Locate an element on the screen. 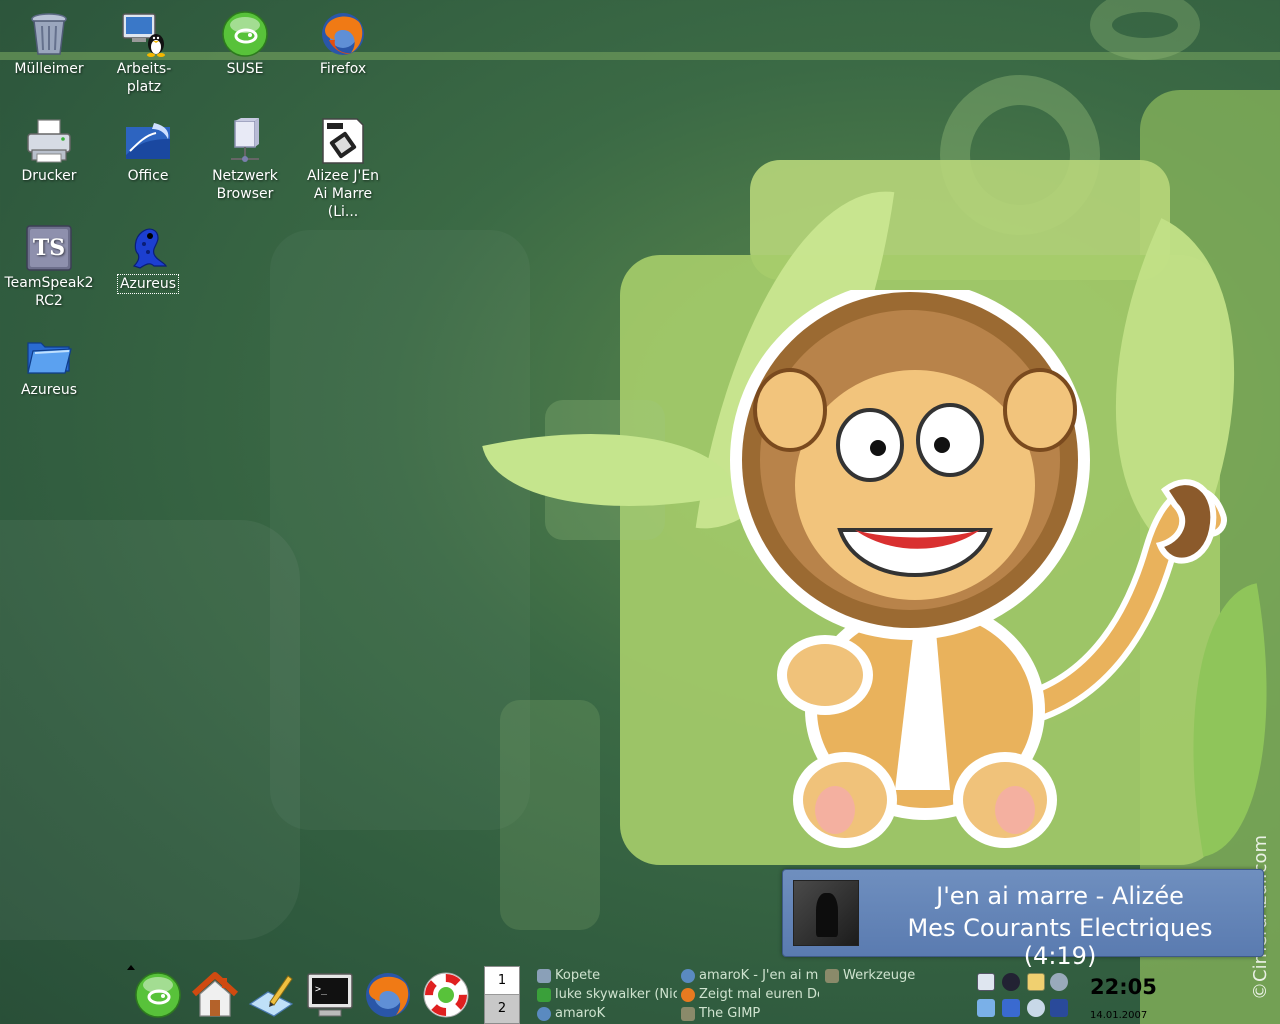 The height and width of the screenshot is (1024, 1280). desktop-icon-azureus-folder: Azureus is located at coordinates (49, 365).